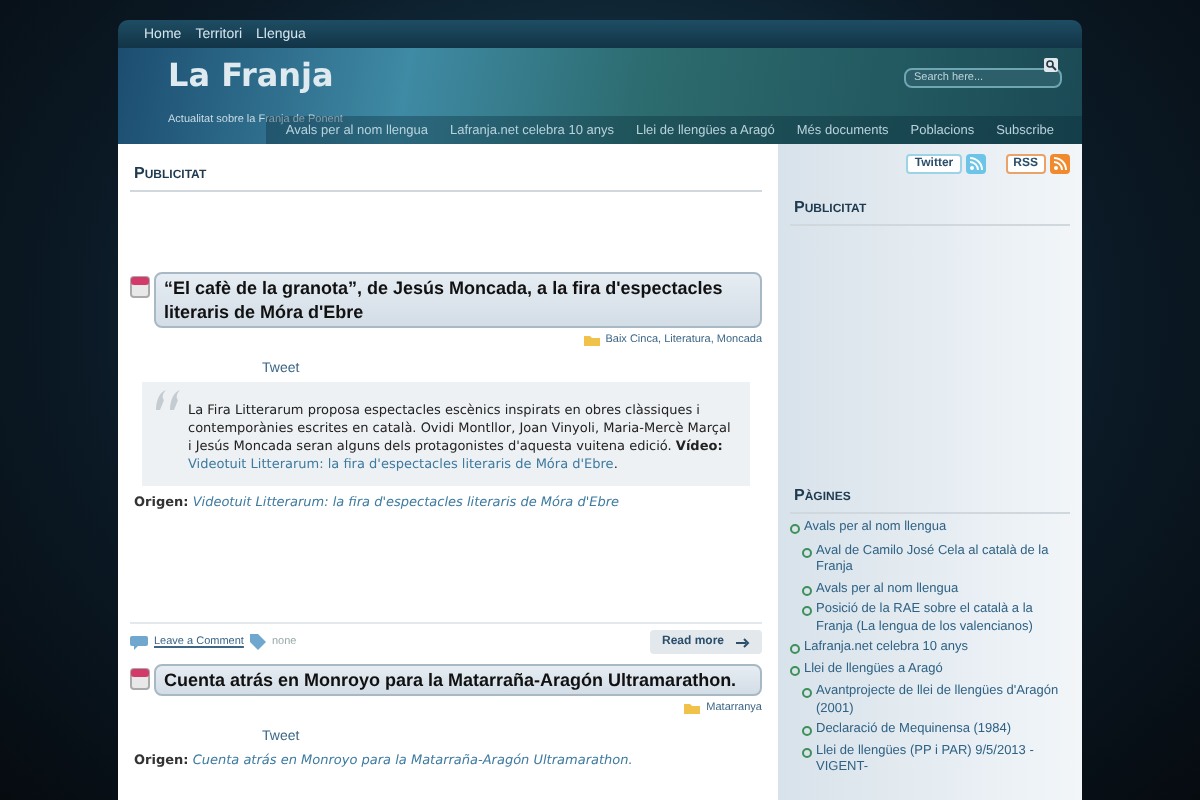 Image resolution: width=1200 pixels, height=800 pixels. What do you see at coordinates (743, 642) in the screenshot?
I see `arrow-icon` at bounding box center [743, 642].